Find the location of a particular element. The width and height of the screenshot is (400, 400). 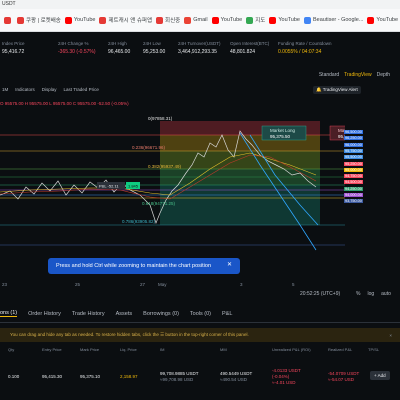

last-traded-price-selector: Last Traded Price is located at coordinates (81, 89).